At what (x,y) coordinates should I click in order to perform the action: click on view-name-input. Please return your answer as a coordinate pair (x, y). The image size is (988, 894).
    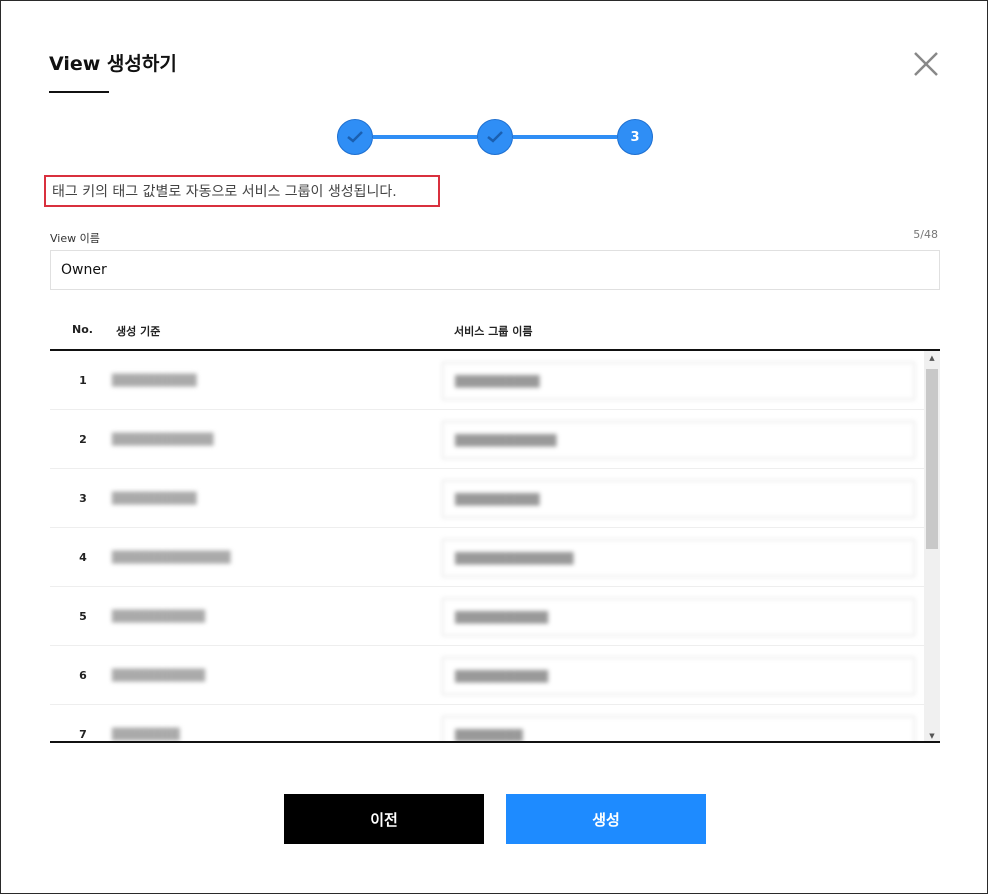
    Looking at the image, I should click on (495, 270).